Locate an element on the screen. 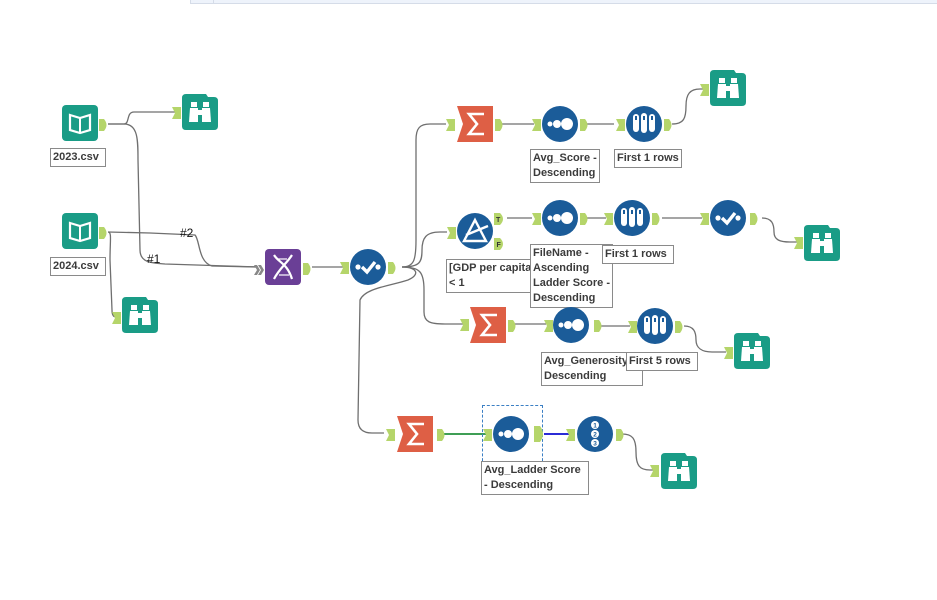 The image size is (937, 600). input-data-tool-2024 is located at coordinates (80, 231).